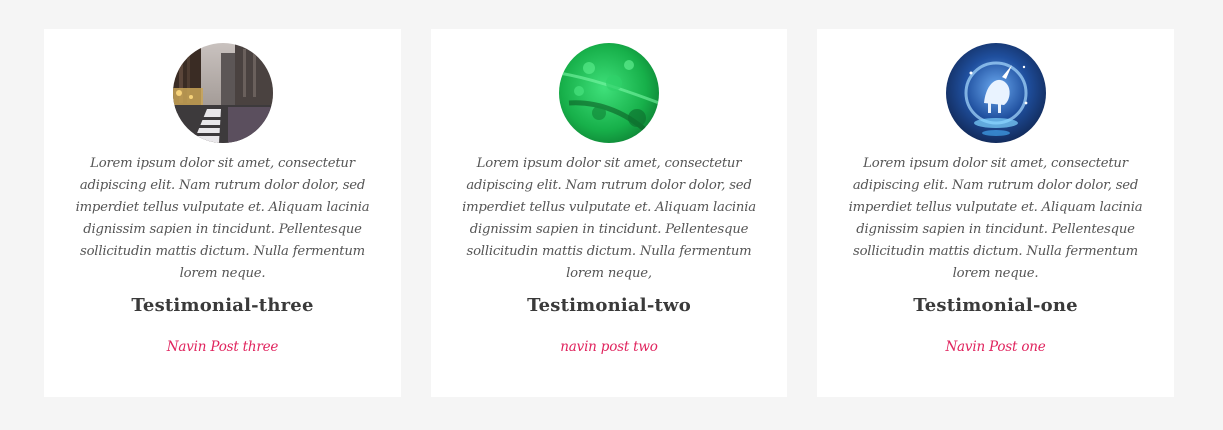  What do you see at coordinates (222, 305) in the screenshot?
I see `testimonial-name: Testimonial-three` at bounding box center [222, 305].